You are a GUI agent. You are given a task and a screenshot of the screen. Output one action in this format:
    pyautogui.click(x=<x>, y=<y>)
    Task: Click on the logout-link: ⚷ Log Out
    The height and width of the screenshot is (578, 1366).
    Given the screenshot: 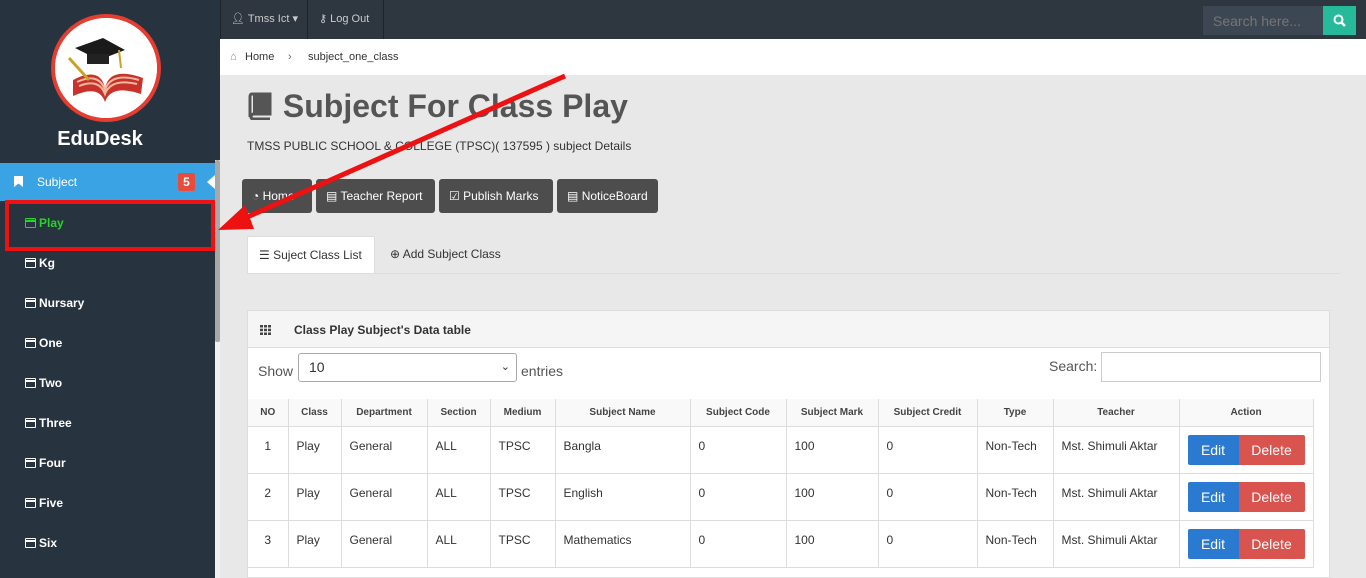 What is the action you would take?
    pyautogui.click(x=346, y=19)
    